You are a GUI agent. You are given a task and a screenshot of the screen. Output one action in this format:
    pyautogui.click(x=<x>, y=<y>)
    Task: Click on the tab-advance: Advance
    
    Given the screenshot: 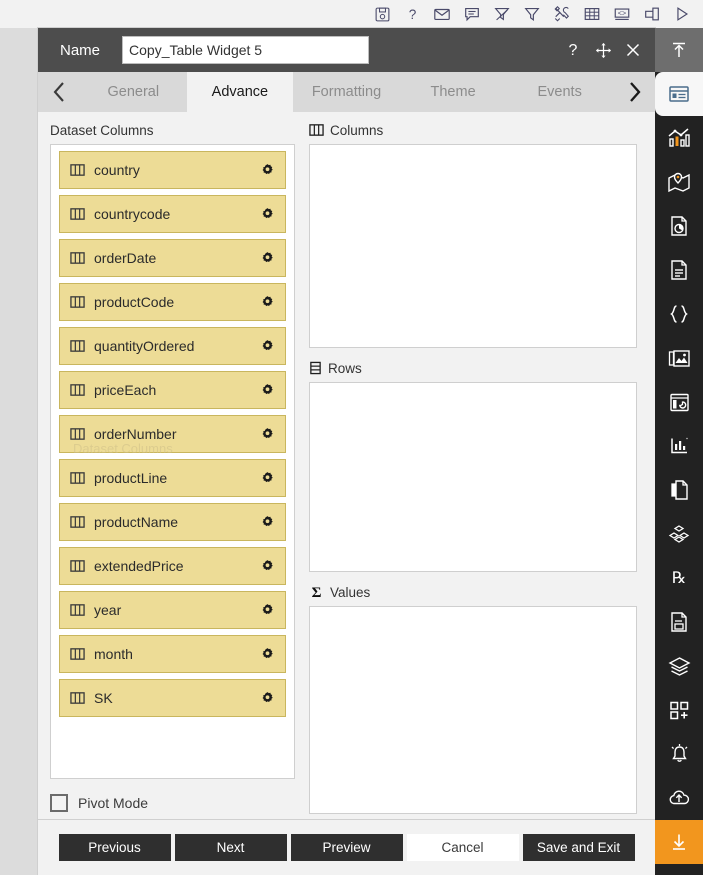 What is the action you would take?
    pyautogui.click(x=240, y=92)
    